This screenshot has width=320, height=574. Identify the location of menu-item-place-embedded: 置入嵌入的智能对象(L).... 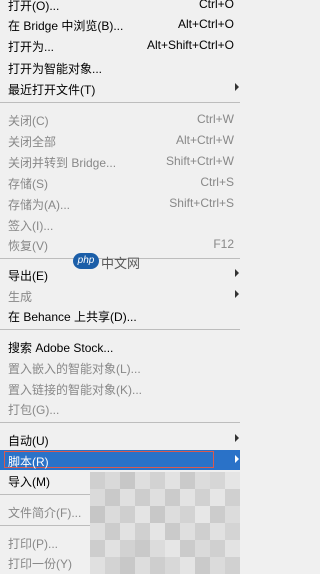
(120, 367).